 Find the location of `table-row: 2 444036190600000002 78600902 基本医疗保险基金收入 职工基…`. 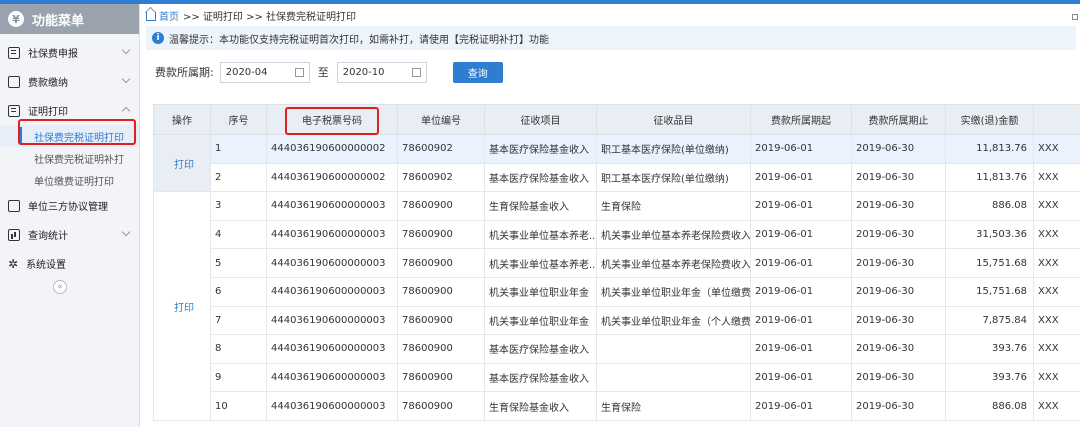

table-row: 2 444036190600000002 78600902 基本医疗保险基金收入 职工基… is located at coordinates (617, 177).